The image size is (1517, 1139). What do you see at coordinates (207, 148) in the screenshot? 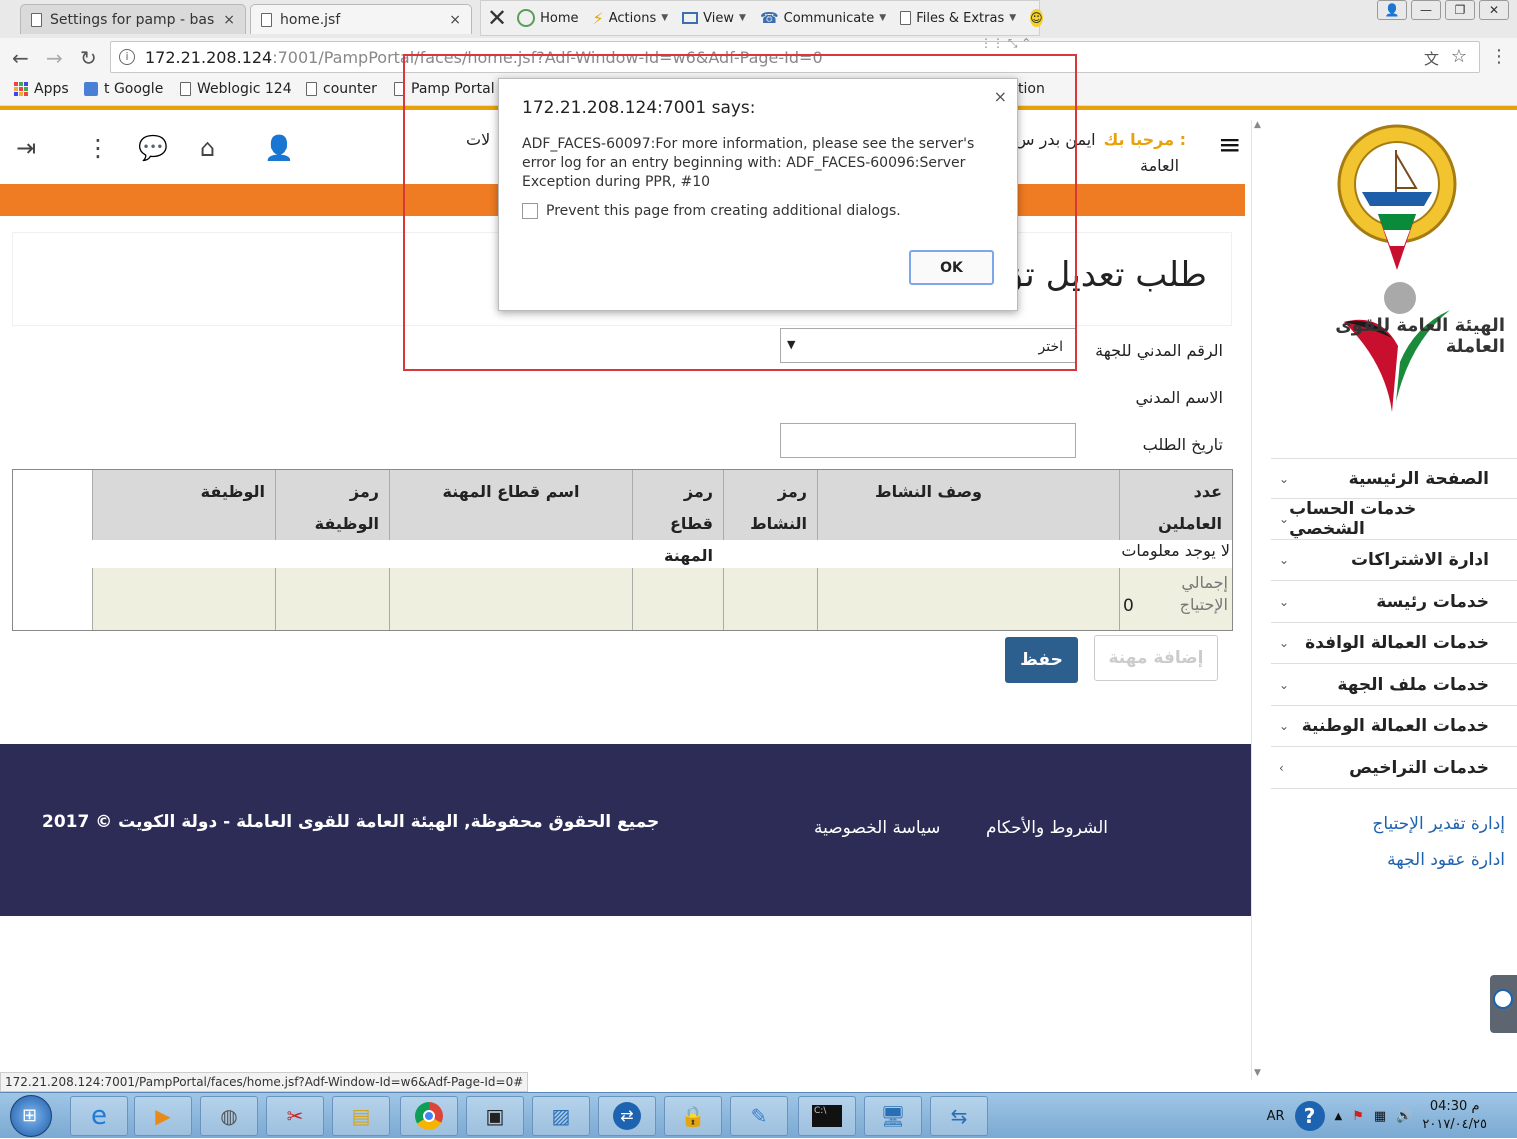
I see `home-icon: ⌂` at bounding box center [207, 148].